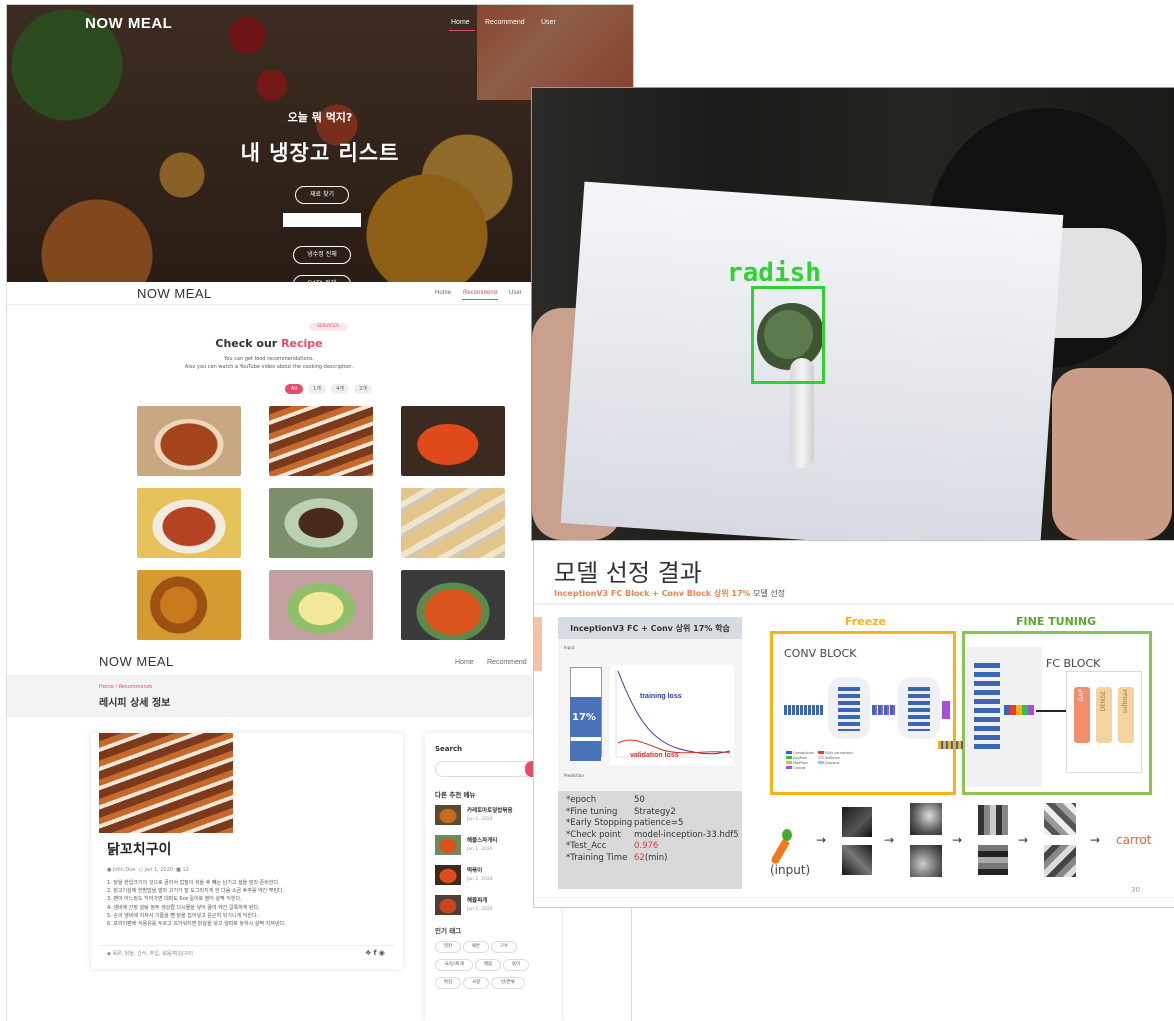 The height and width of the screenshot is (1021, 1174). I want to click on param-value: 50, so click(639, 800).